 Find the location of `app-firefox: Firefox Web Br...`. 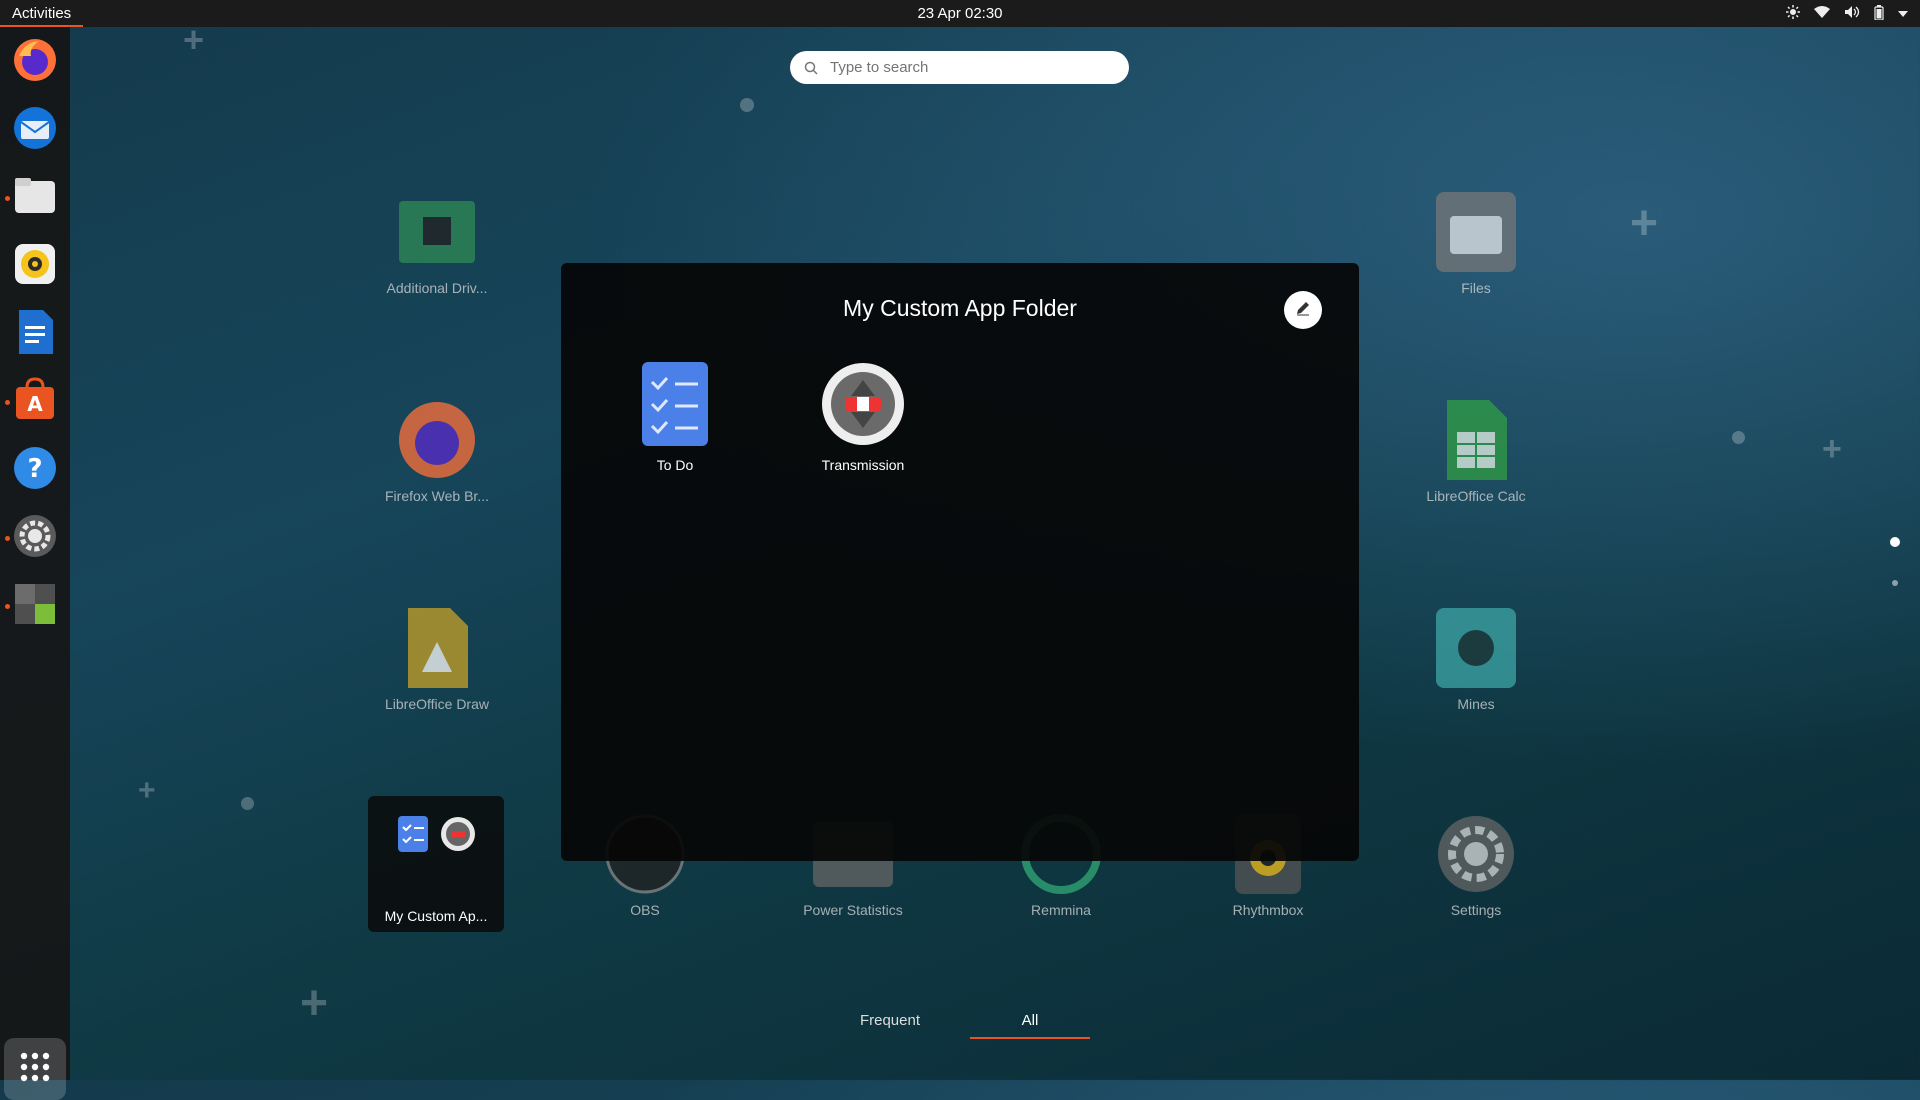

app-firefox: Firefox Web Br... is located at coordinates (437, 451).